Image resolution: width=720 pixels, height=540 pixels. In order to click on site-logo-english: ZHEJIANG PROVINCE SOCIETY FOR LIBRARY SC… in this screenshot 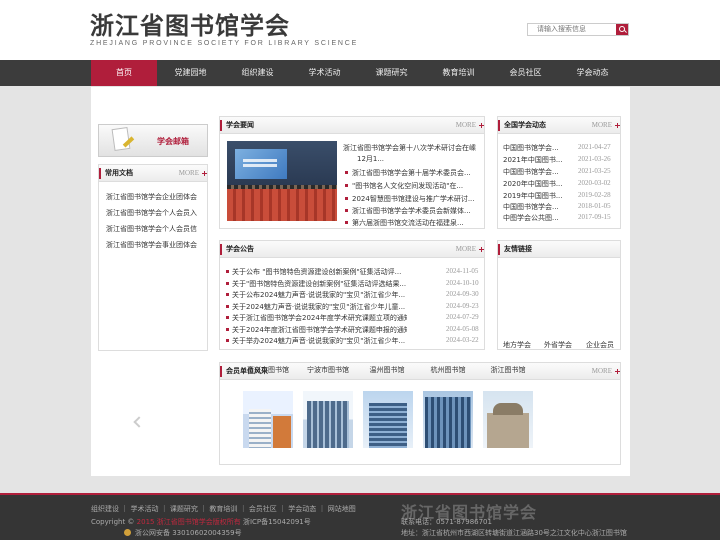, I will do `click(224, 43)`.